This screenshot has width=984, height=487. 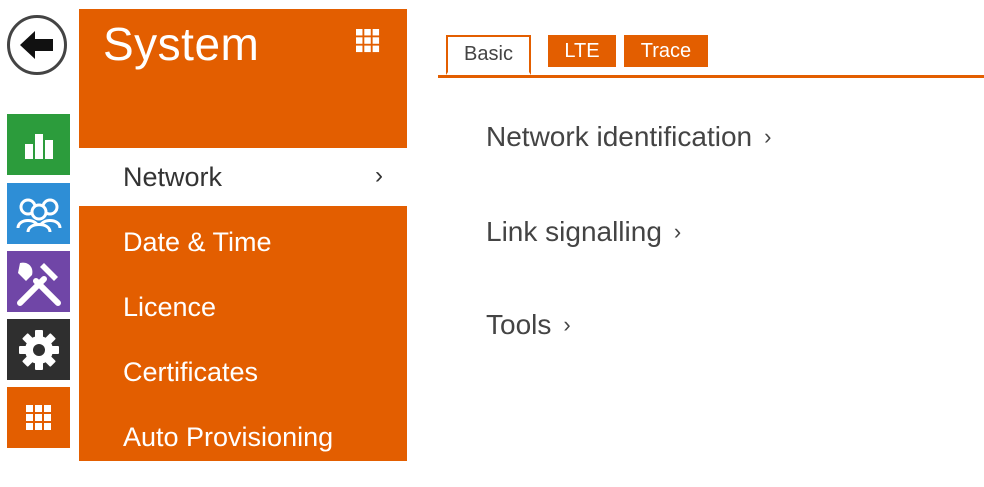 I want to click on menu-item-label: Date & Time, so click(x=197, y=241).